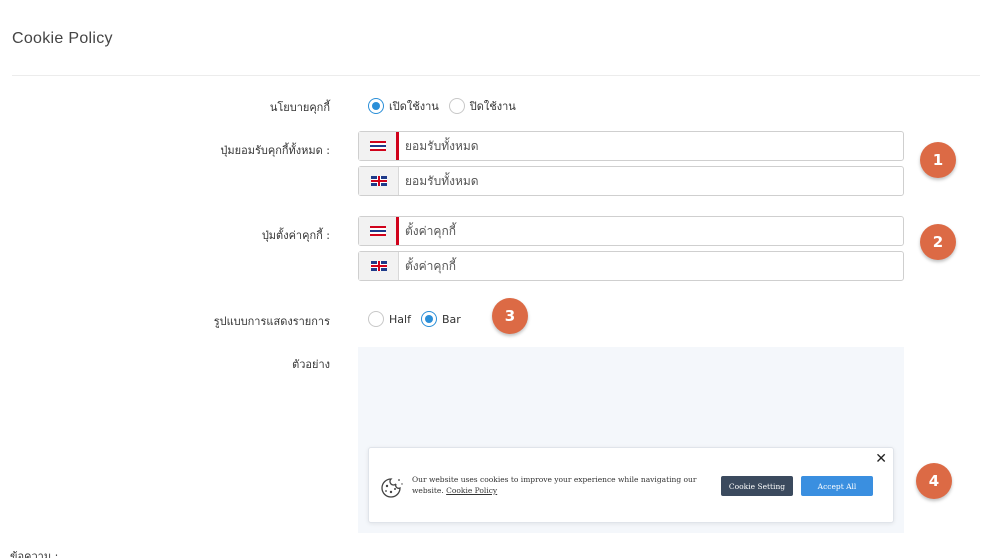 The height and width of the screenshot is (558, 992). Describe the element at coordinates (62, 38) in the screenshot. I see `page-title: Cookie Policy` at that location.